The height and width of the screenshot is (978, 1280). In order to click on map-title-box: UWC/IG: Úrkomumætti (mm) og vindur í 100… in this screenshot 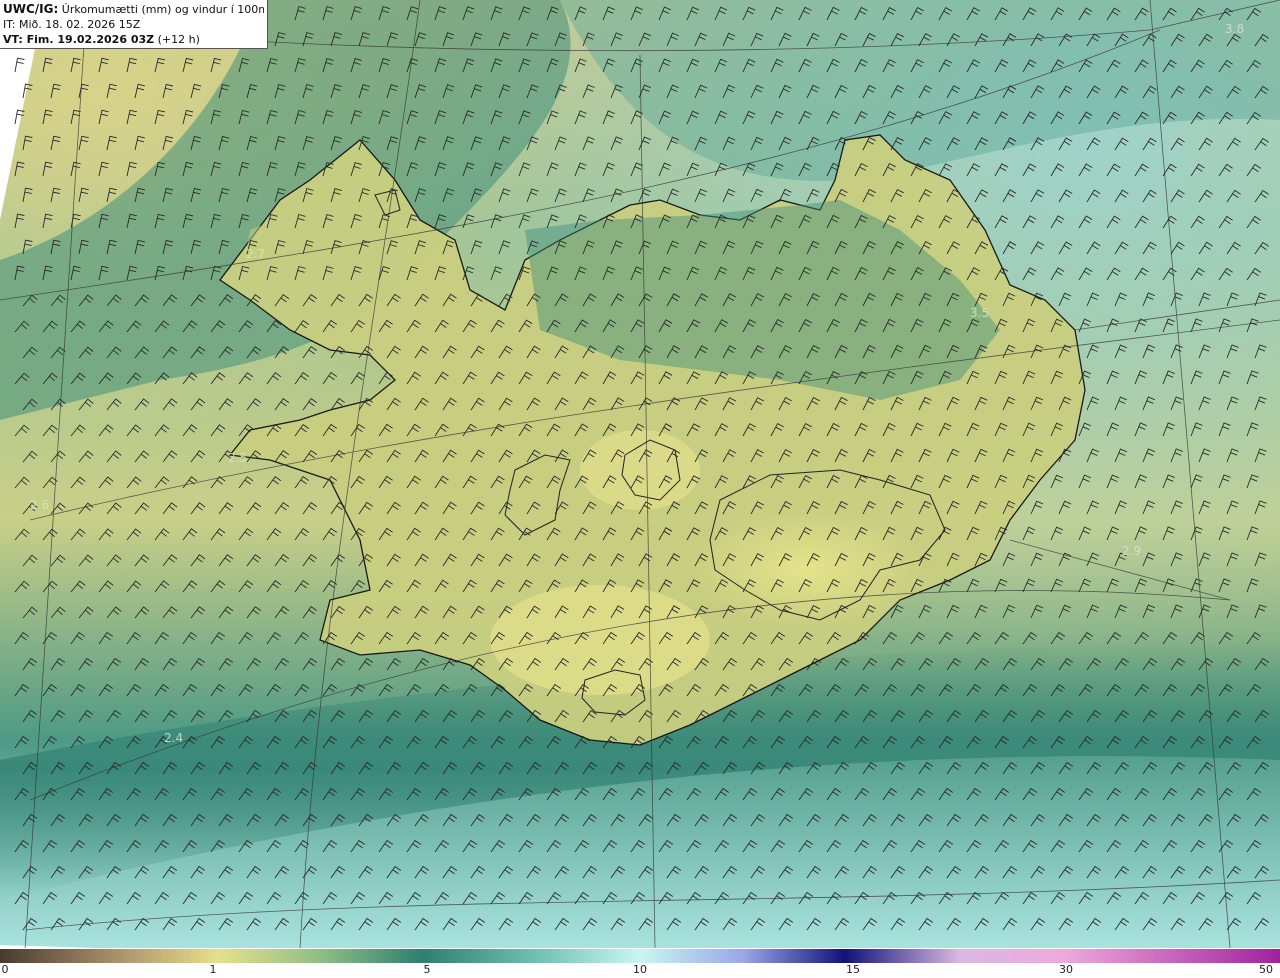, I will do `click(134, 24)`.